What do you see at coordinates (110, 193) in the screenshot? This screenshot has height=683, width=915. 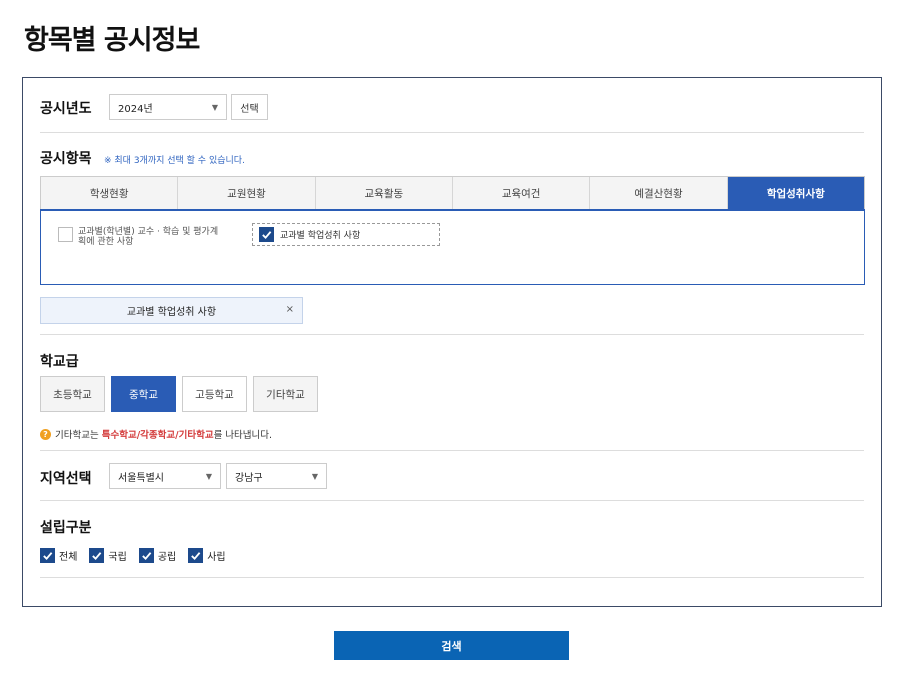 I see `tab-student-status: 학생현황` at bounding box center [110, 193].